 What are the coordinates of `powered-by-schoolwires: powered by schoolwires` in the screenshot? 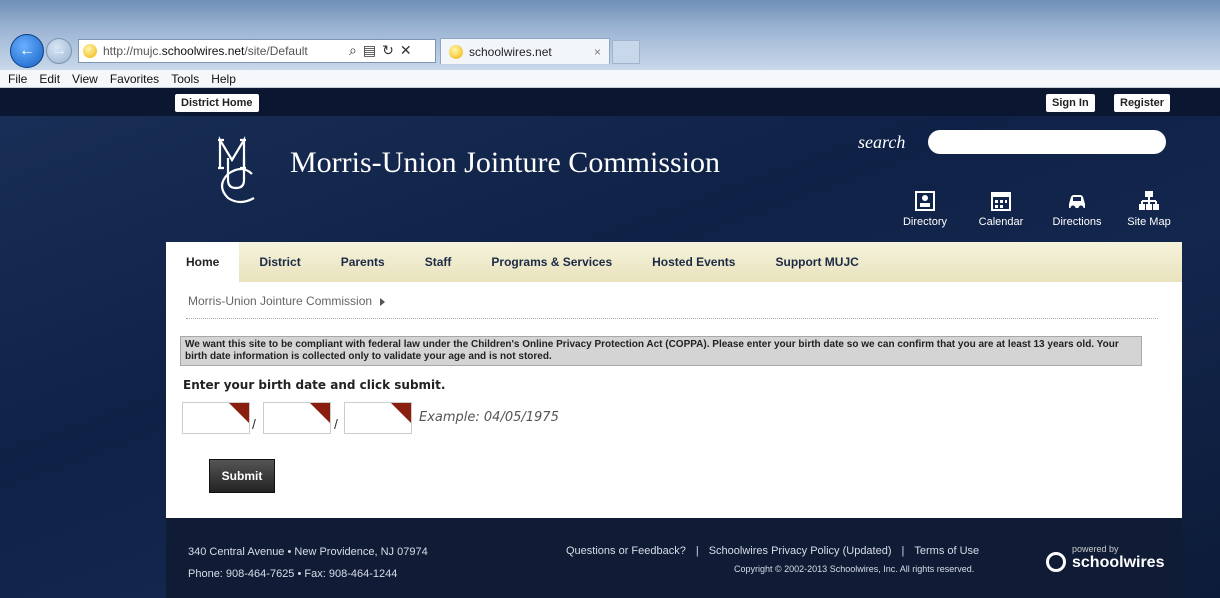 It's located at (1103, 559).